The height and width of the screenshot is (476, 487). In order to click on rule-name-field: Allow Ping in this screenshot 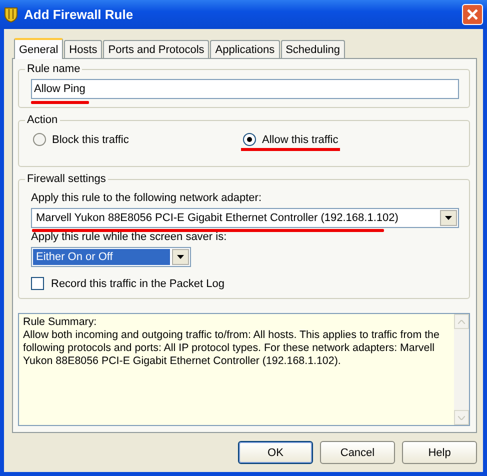, I will do `click(245, 89)`.